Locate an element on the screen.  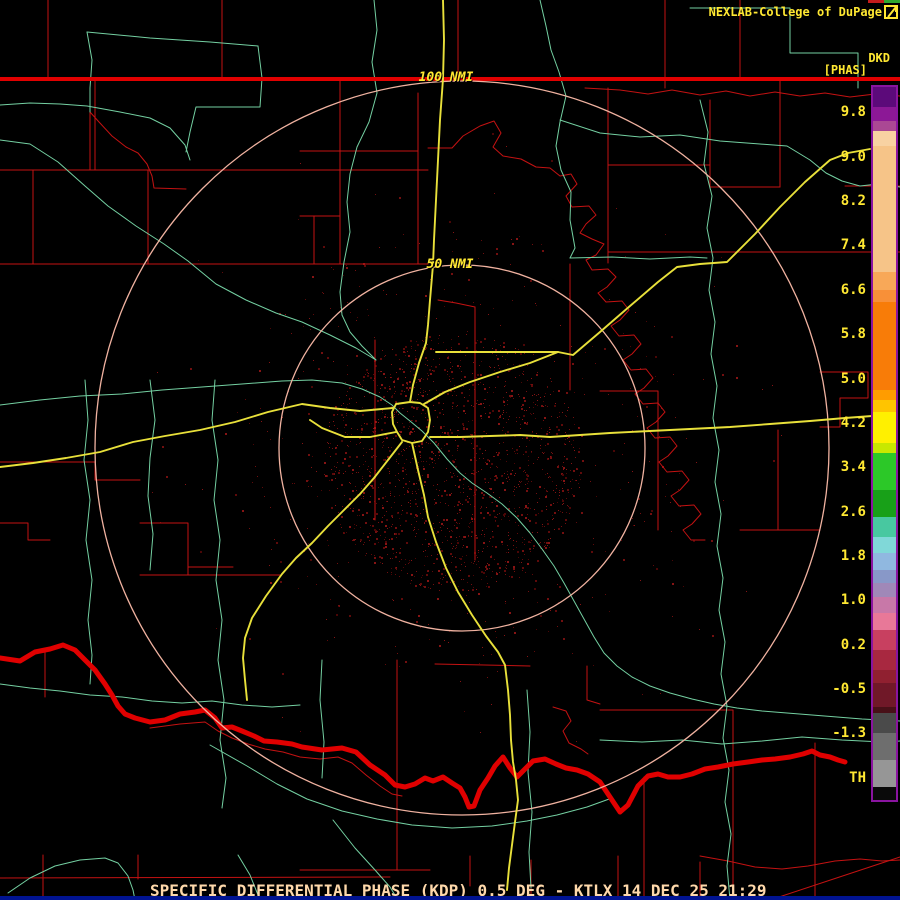
colorbar-tick-label: TH is located at coordinates (857, 778).